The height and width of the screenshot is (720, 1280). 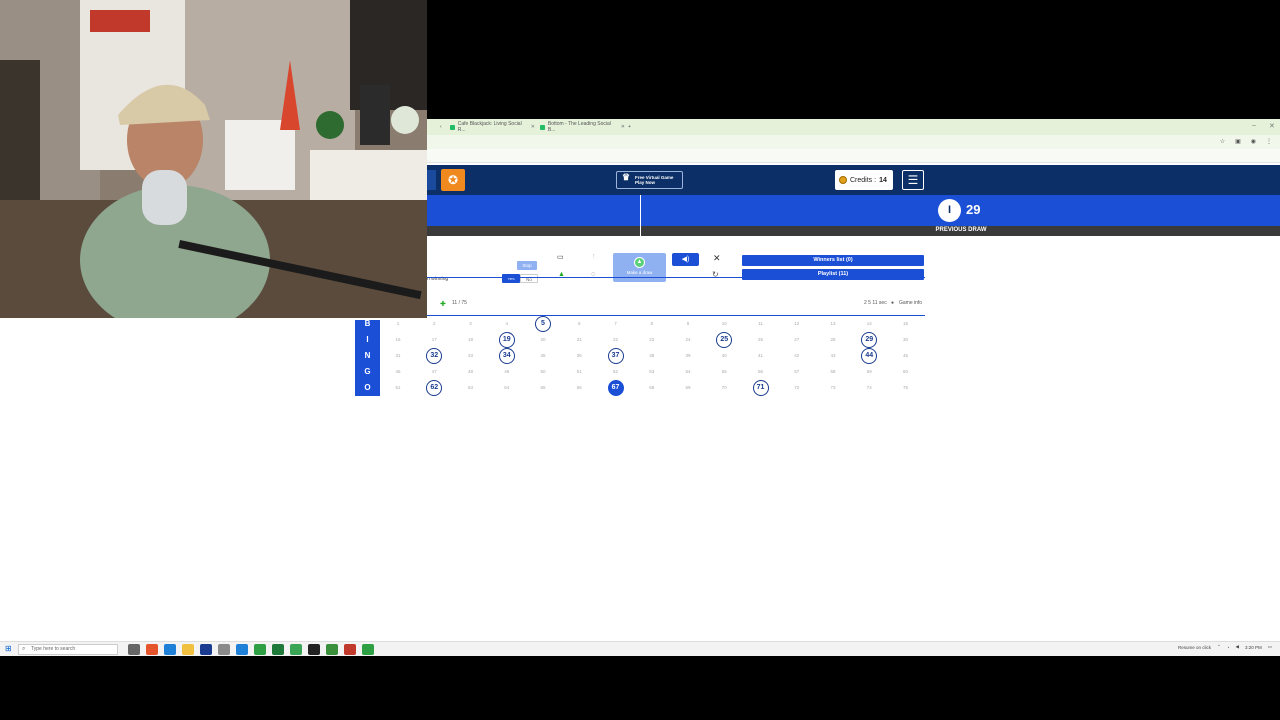 What do you see at coordinates (367, 372) in the screenshot?
I see `board-letter: G` at bounding box center [367, 372].